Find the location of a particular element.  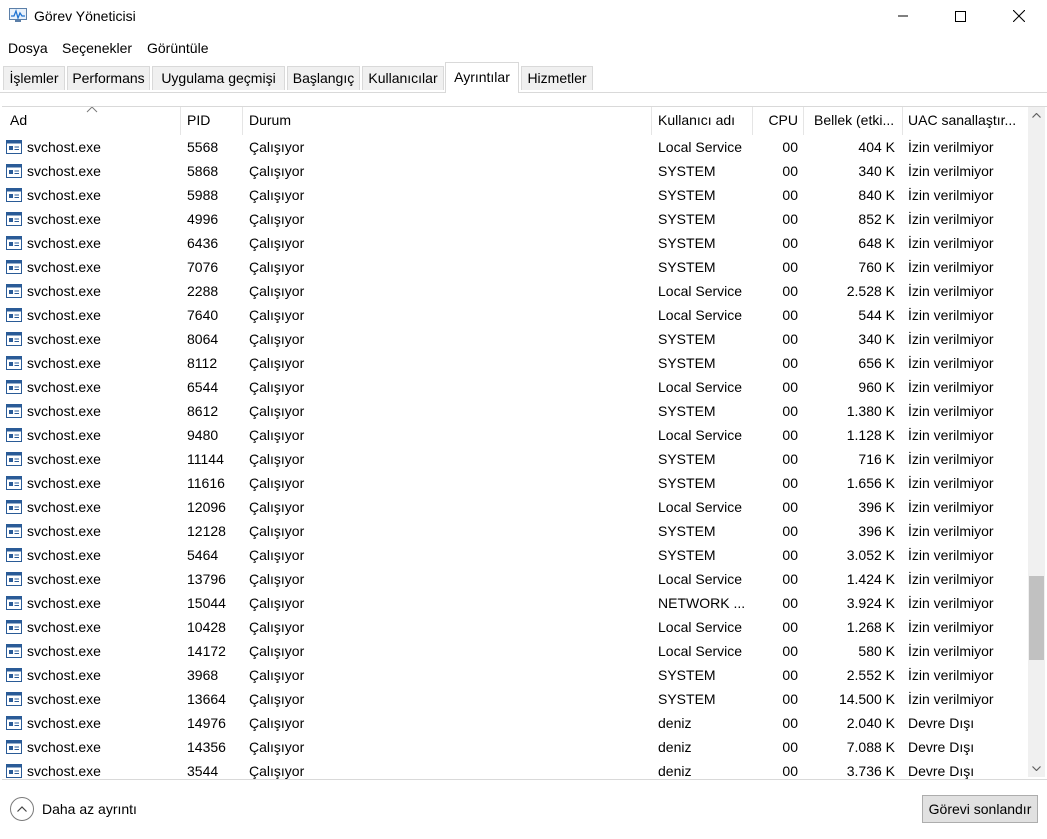

close-button is located at coordinates (1019, 16).